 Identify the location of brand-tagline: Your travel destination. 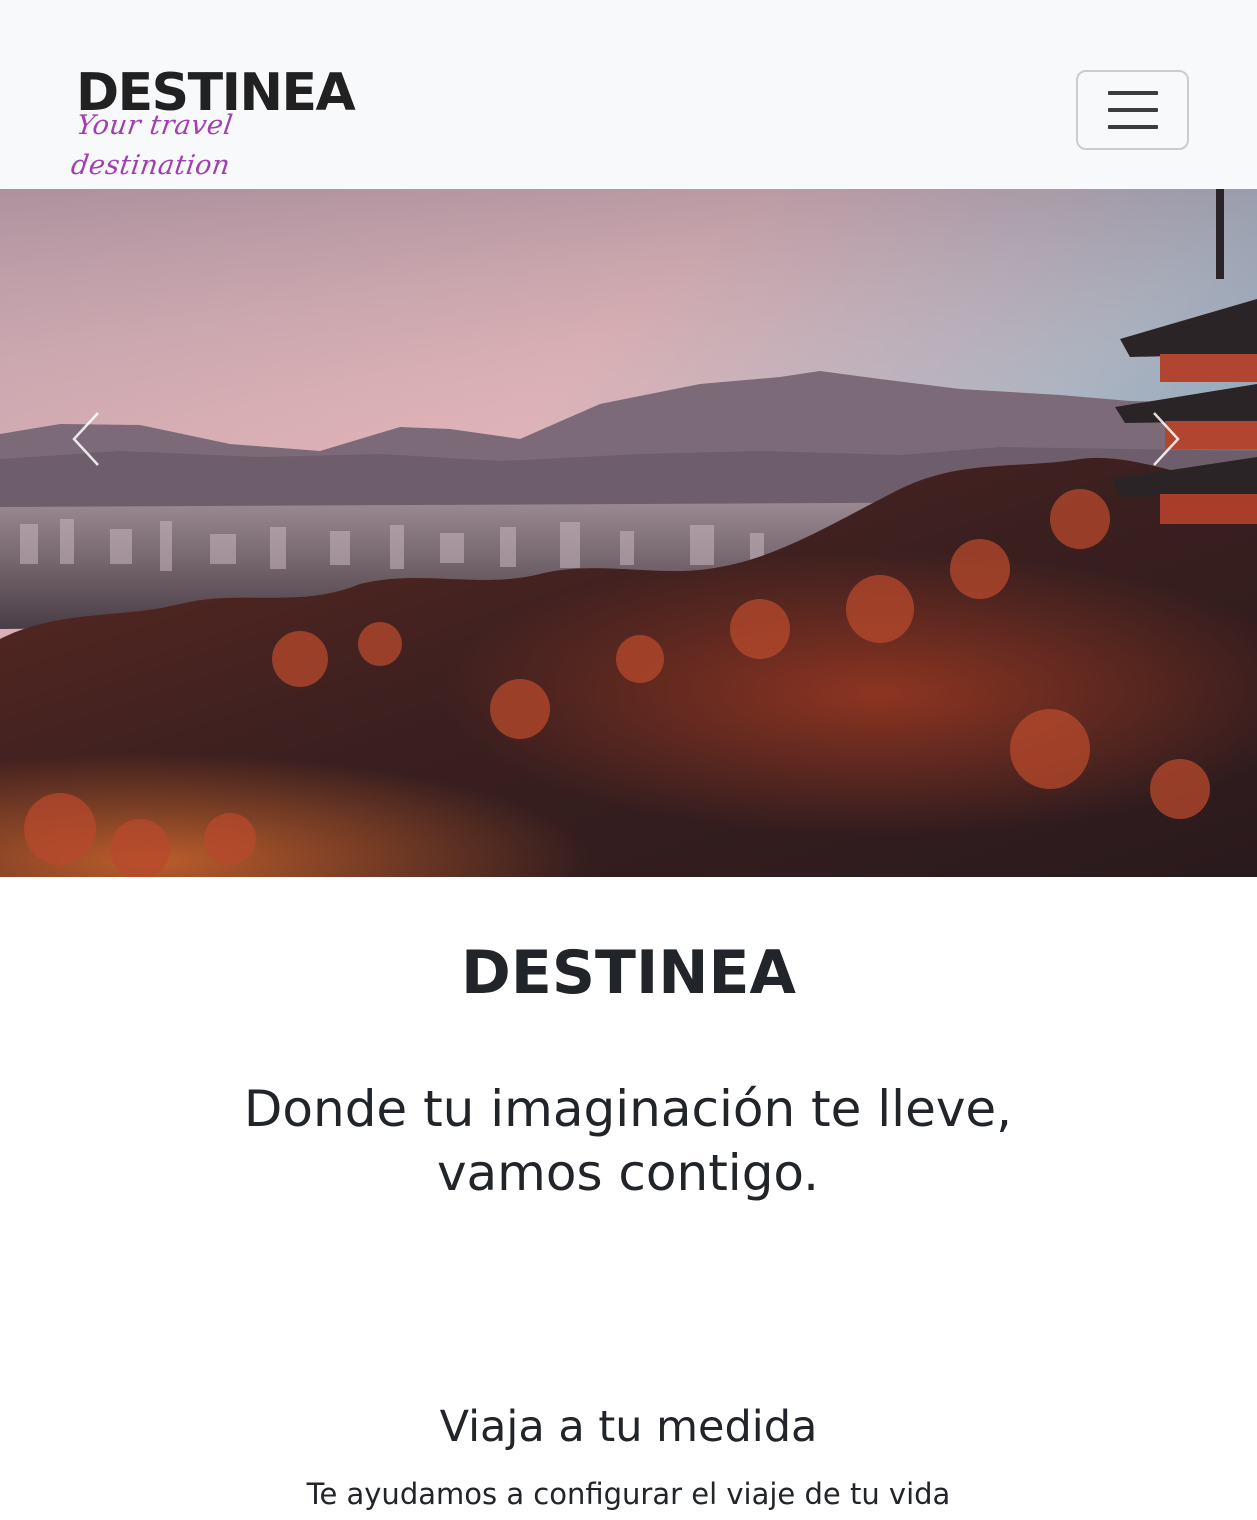
(152, 145).